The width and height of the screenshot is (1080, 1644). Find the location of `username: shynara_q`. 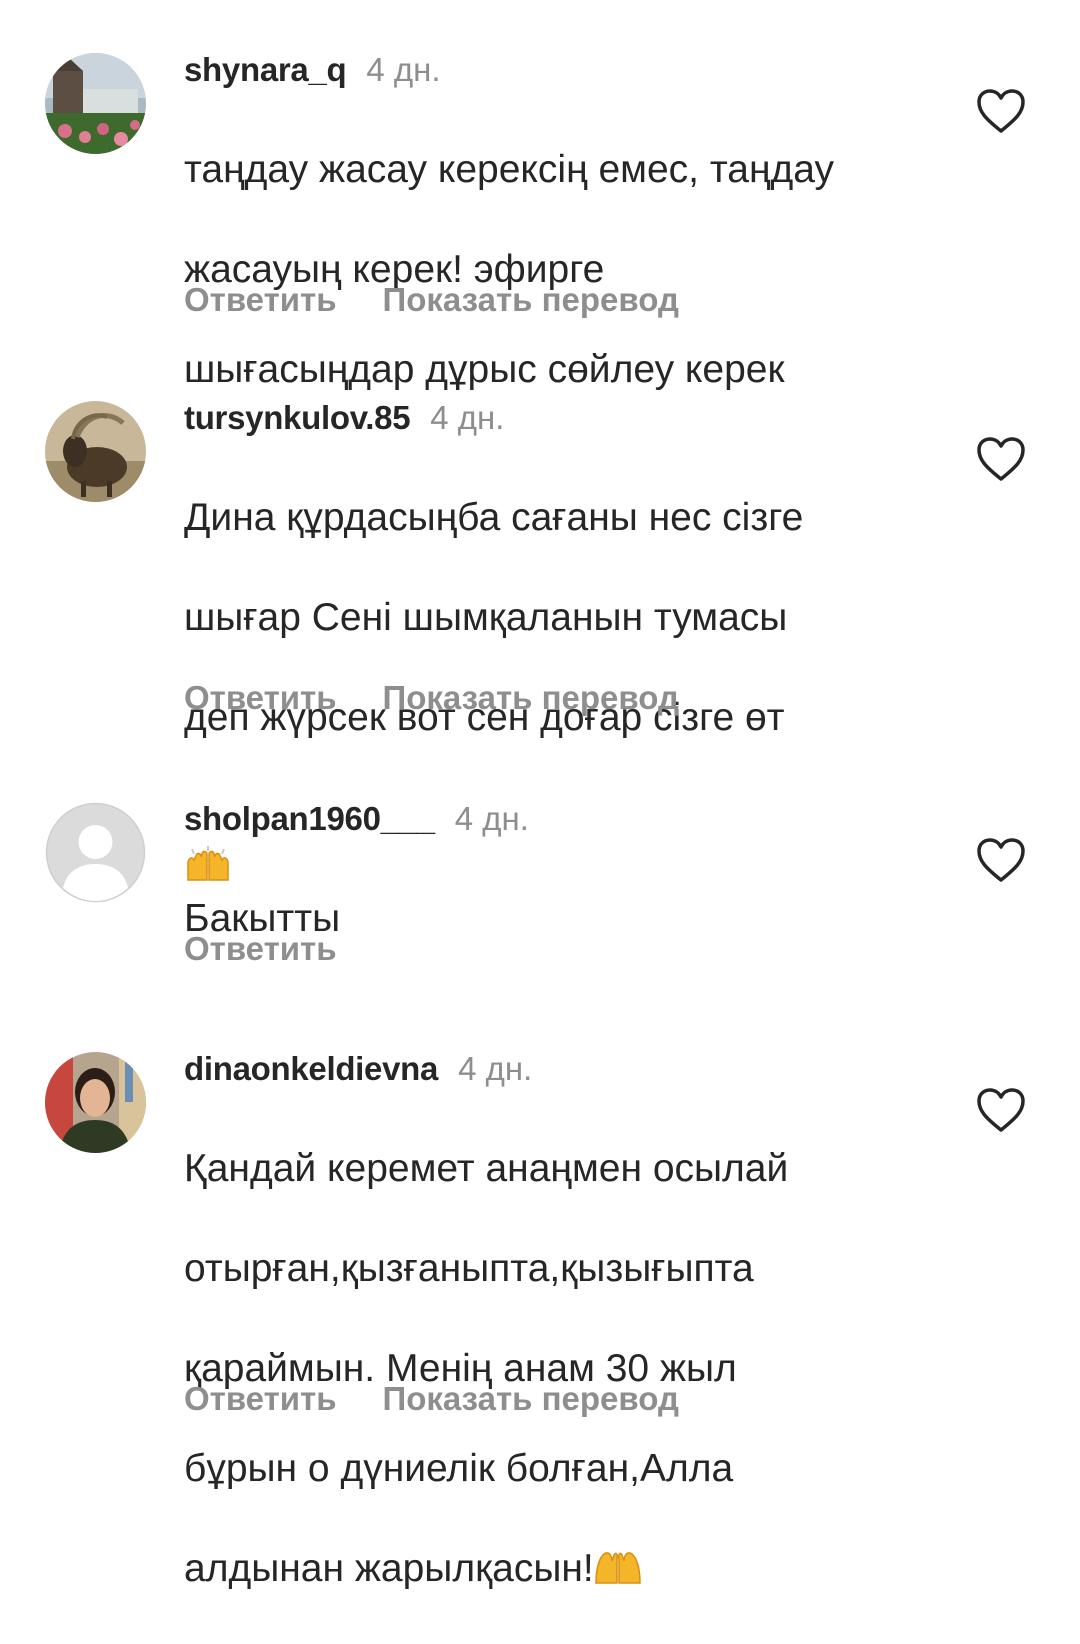

username: shynara_q is located at coordinates (265, 69).